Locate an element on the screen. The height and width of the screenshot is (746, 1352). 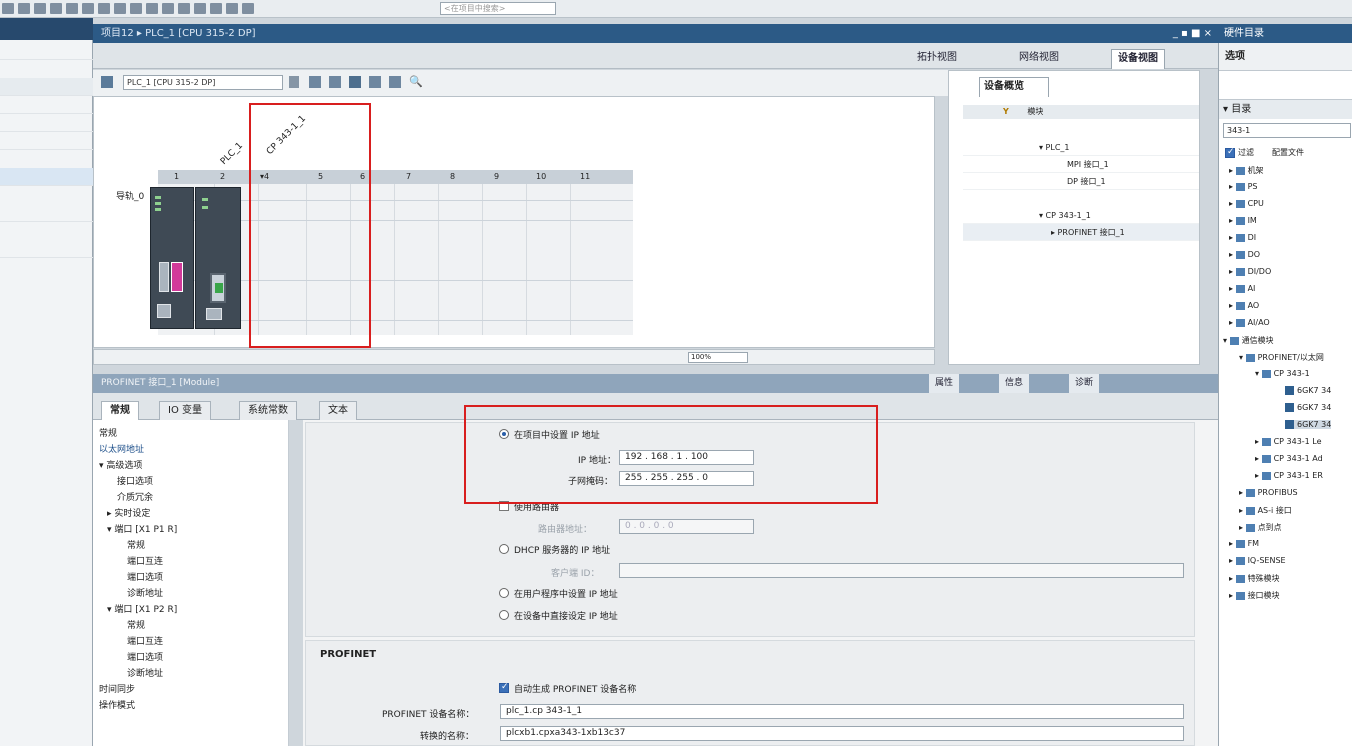
go-online-icon is located at coordinates (216, 8).